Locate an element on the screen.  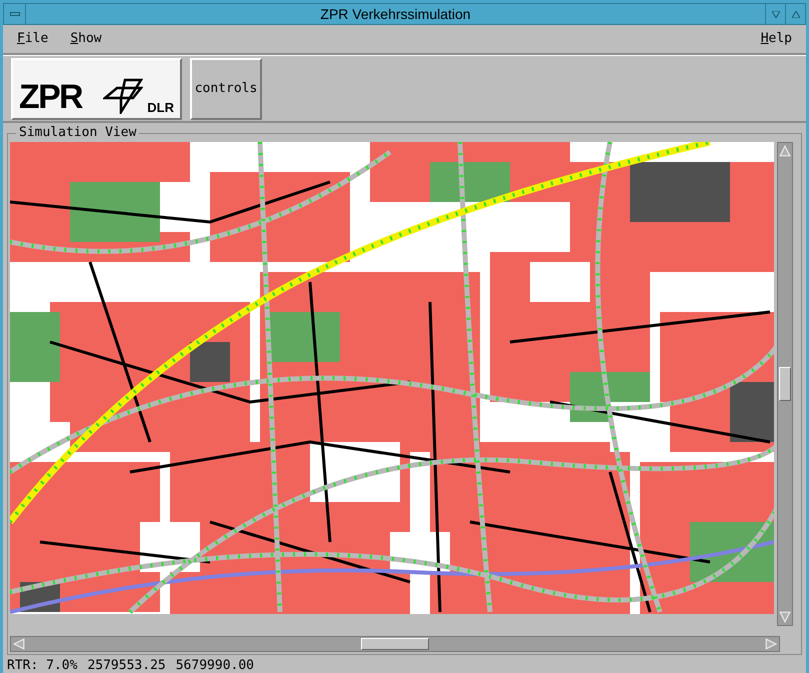
vertical-scrollbar is located at coordinates (785, 384).